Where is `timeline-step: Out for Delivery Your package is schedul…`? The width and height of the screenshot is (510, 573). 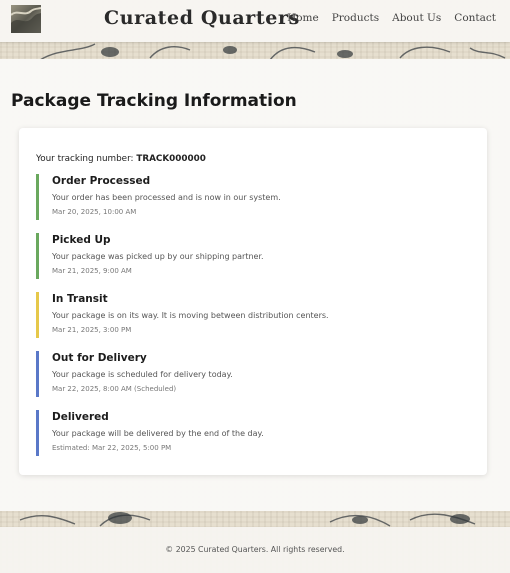
timeline-step: Out for Delivery Your package is schedul… is located at coordinates (246, 374).